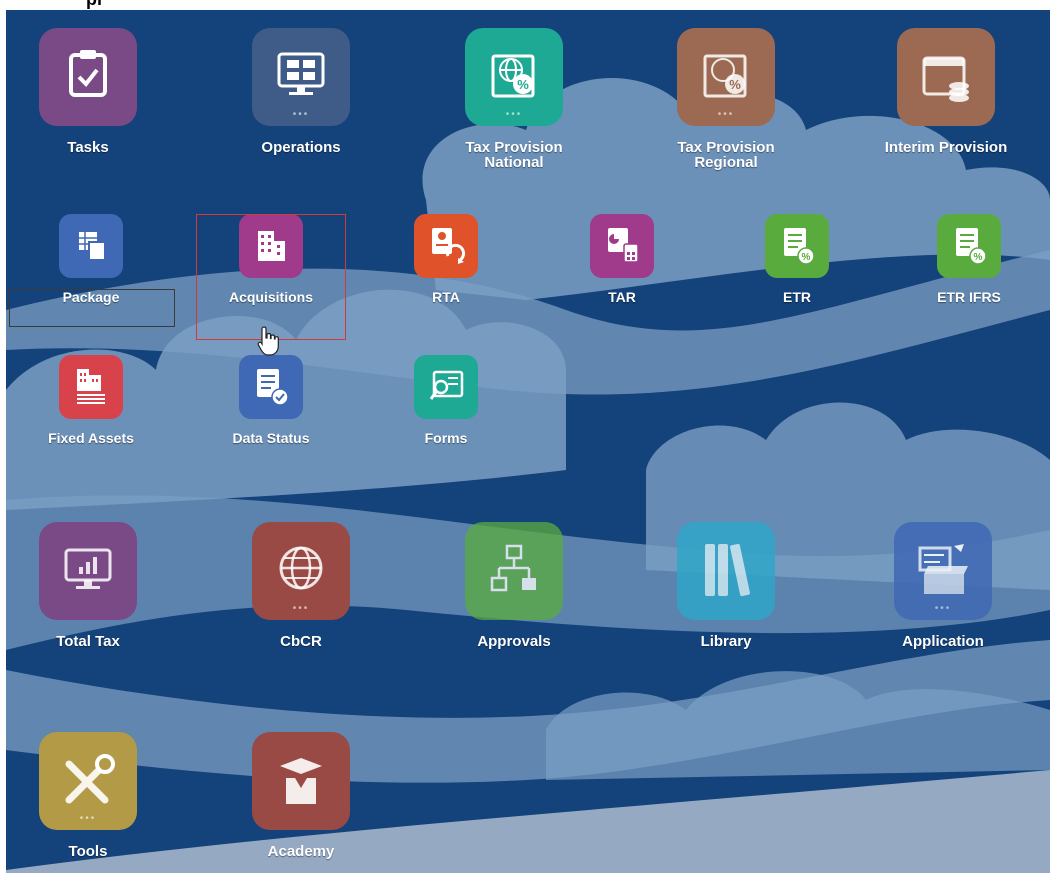  I want to click on tile-data-status: Data Status, so click(271, 400).